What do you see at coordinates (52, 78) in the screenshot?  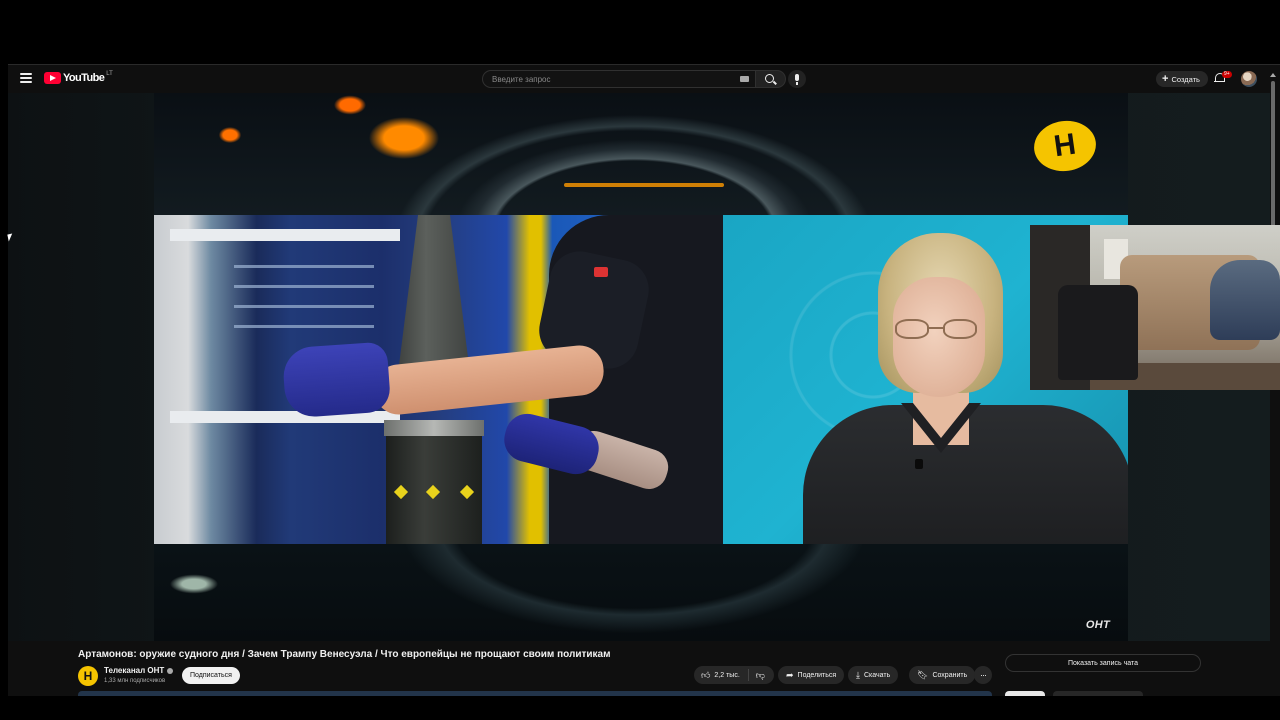 I see `youtube-play-icon` at bounding box center [52, 78].